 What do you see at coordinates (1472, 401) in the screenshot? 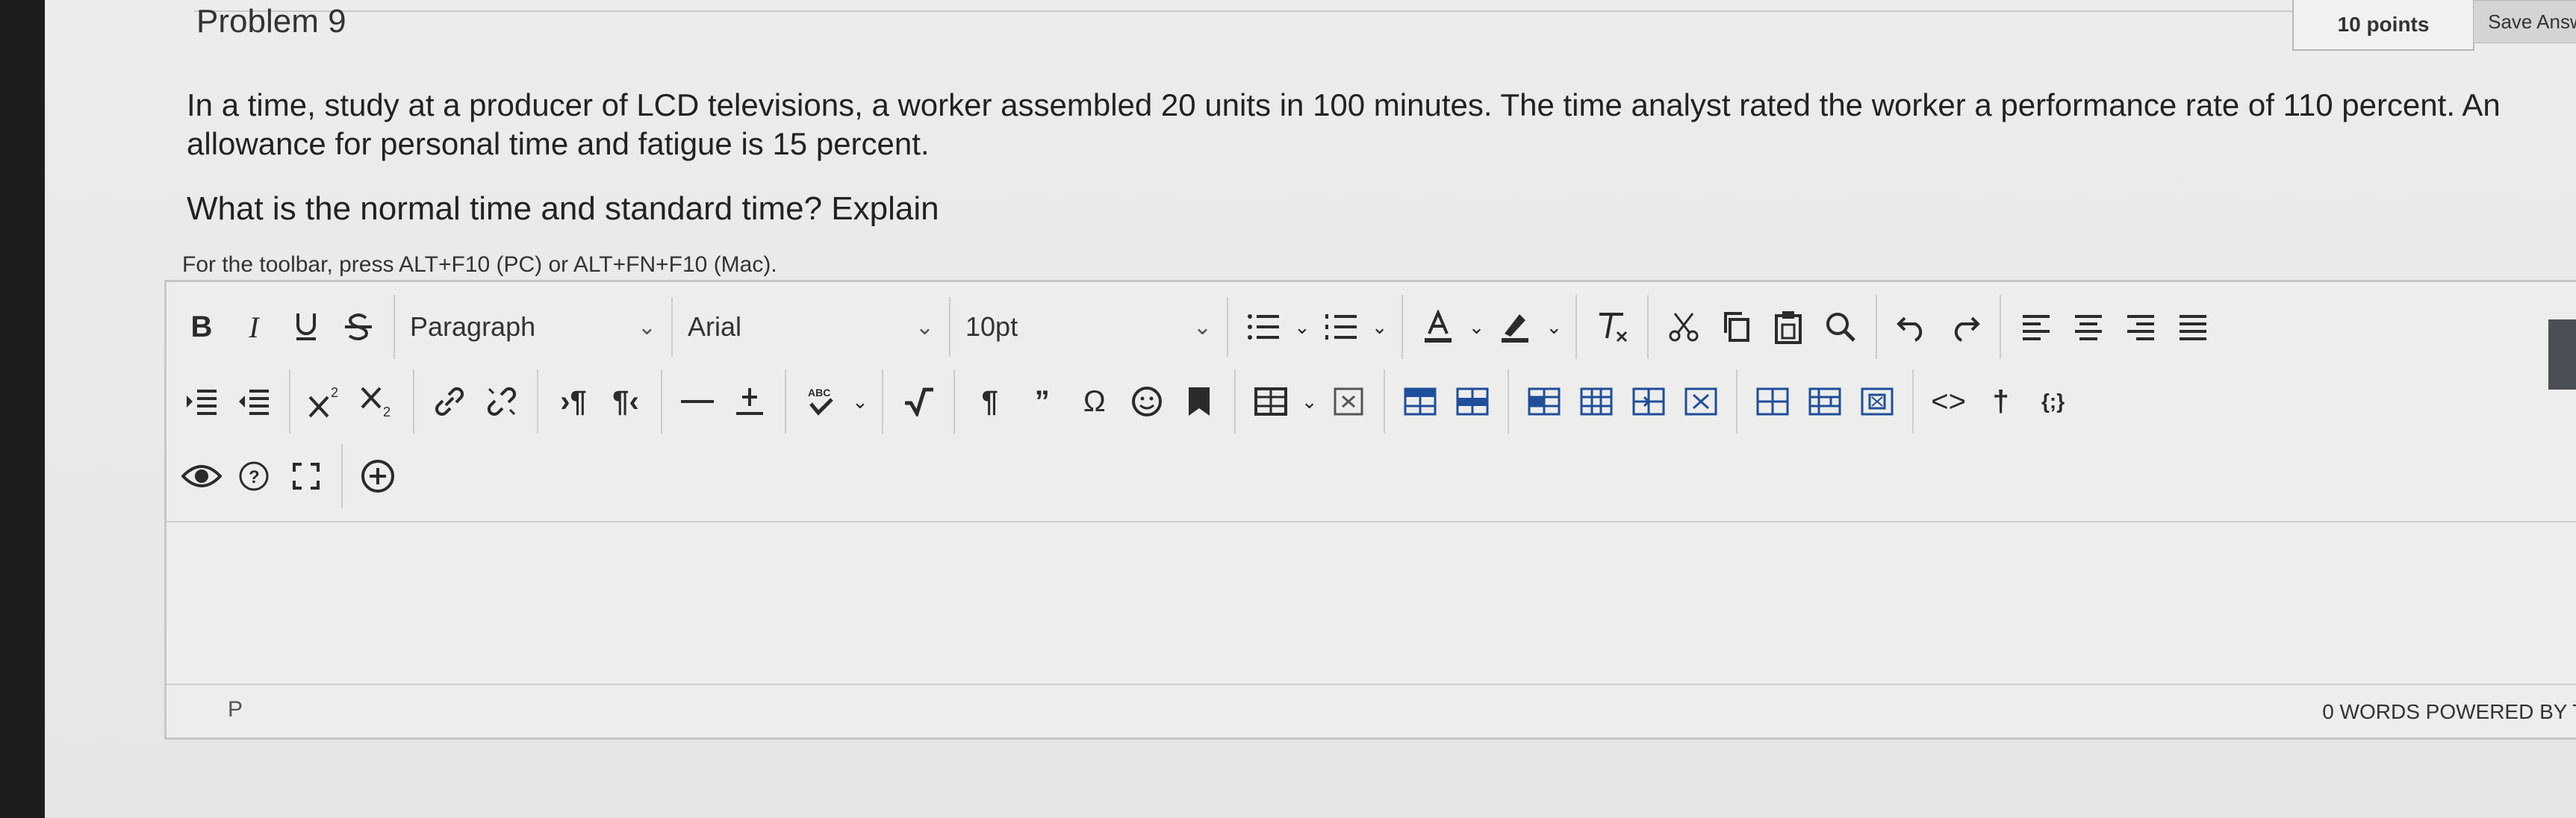
I see `insert-row-after-icon` at bounding box center [1472, 401].